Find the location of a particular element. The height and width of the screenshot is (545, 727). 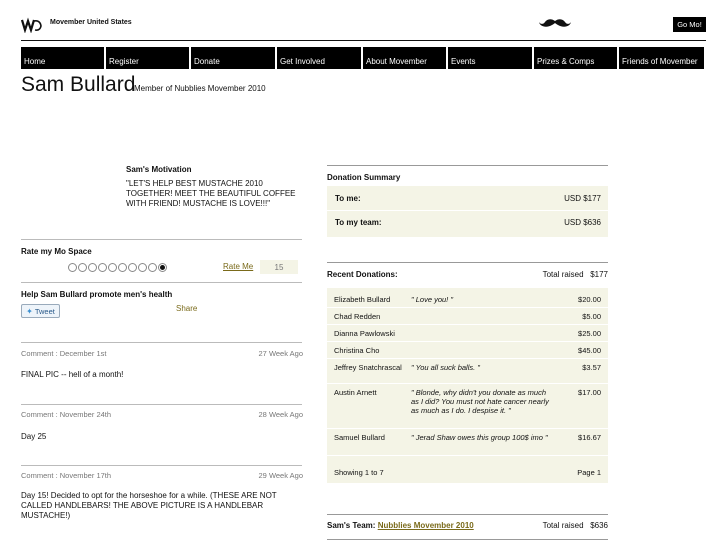

recent-total: Total raised $177 is located at coordinates (575, 274).